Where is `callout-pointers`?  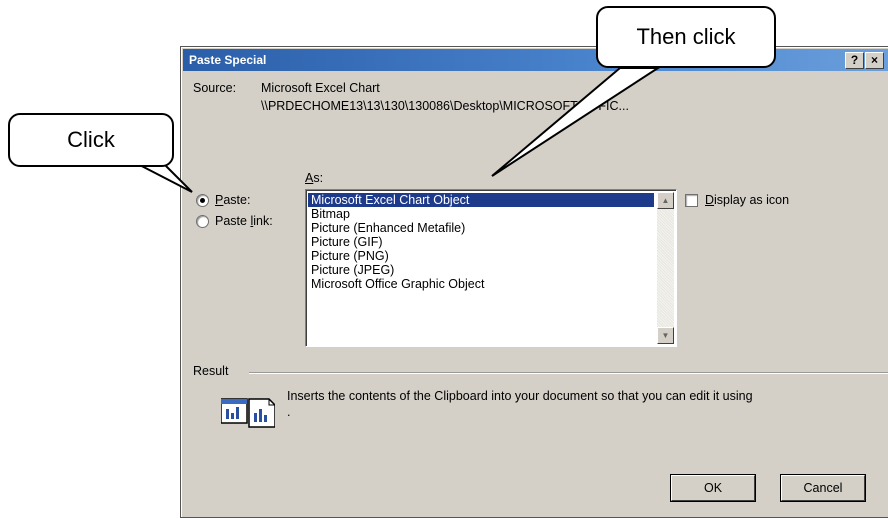 callout-pointers is located at coordinates (395, 130).